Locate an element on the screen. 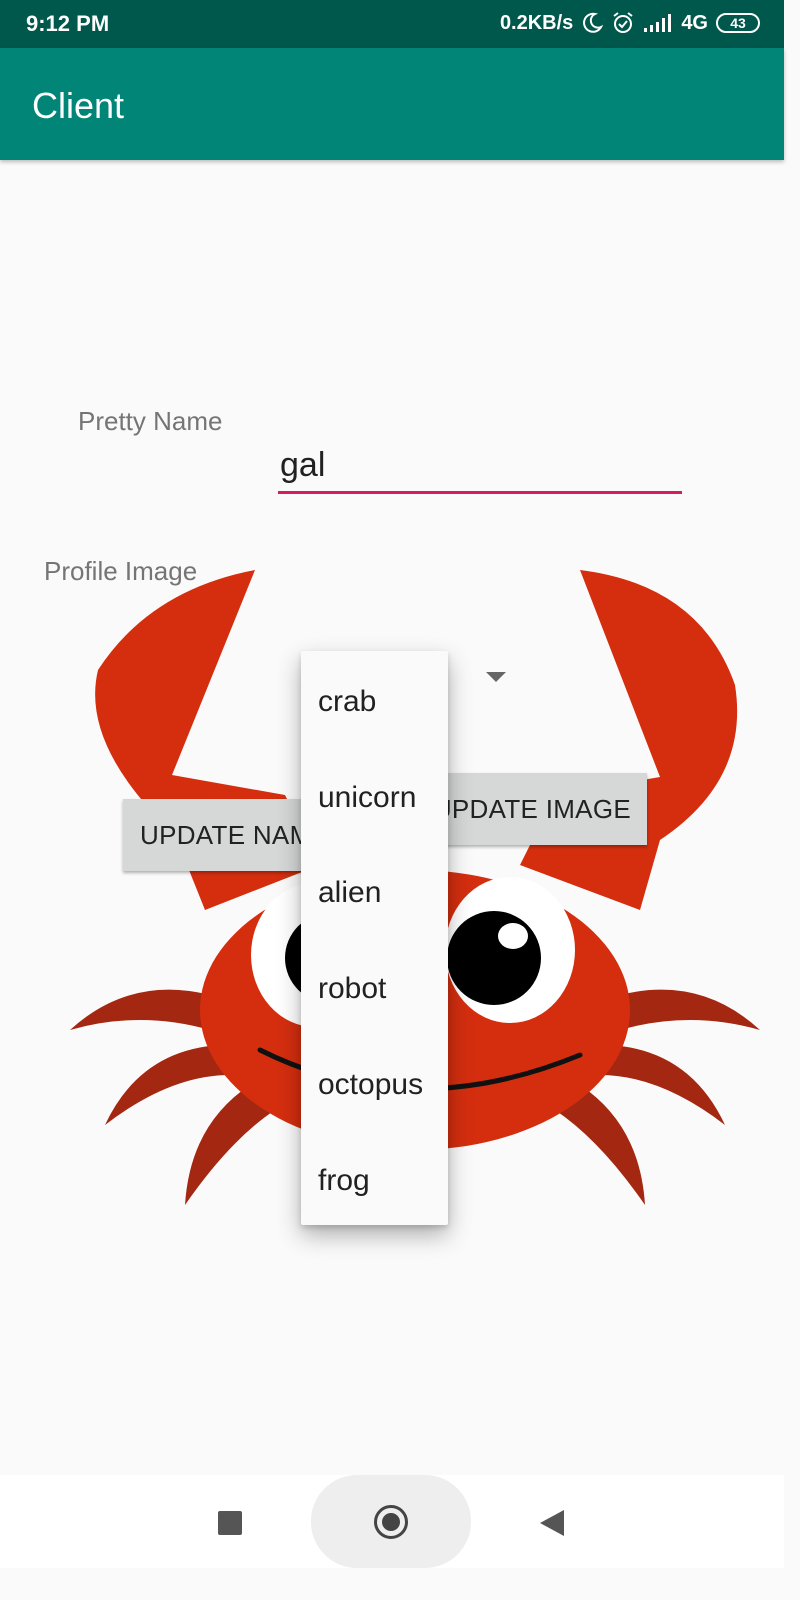  navigation-bar is located at coordinates (392, 1521).